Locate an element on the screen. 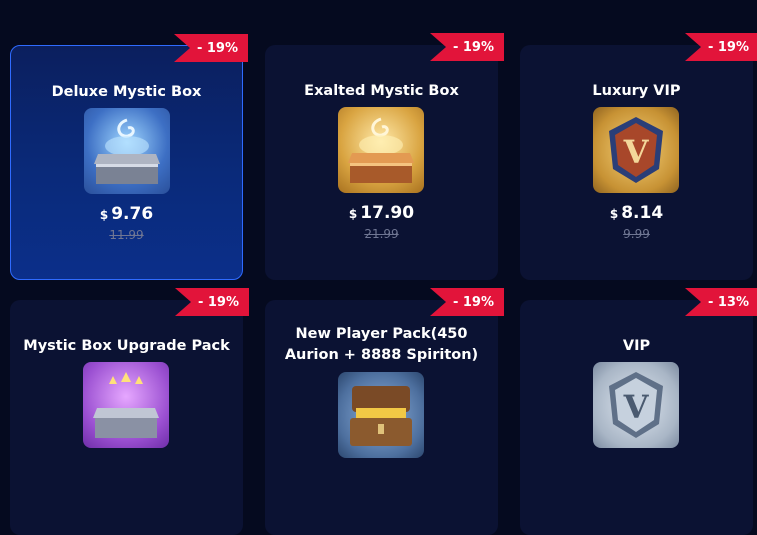  product-title: Luxury VIP is located at coordinates (636, 91).